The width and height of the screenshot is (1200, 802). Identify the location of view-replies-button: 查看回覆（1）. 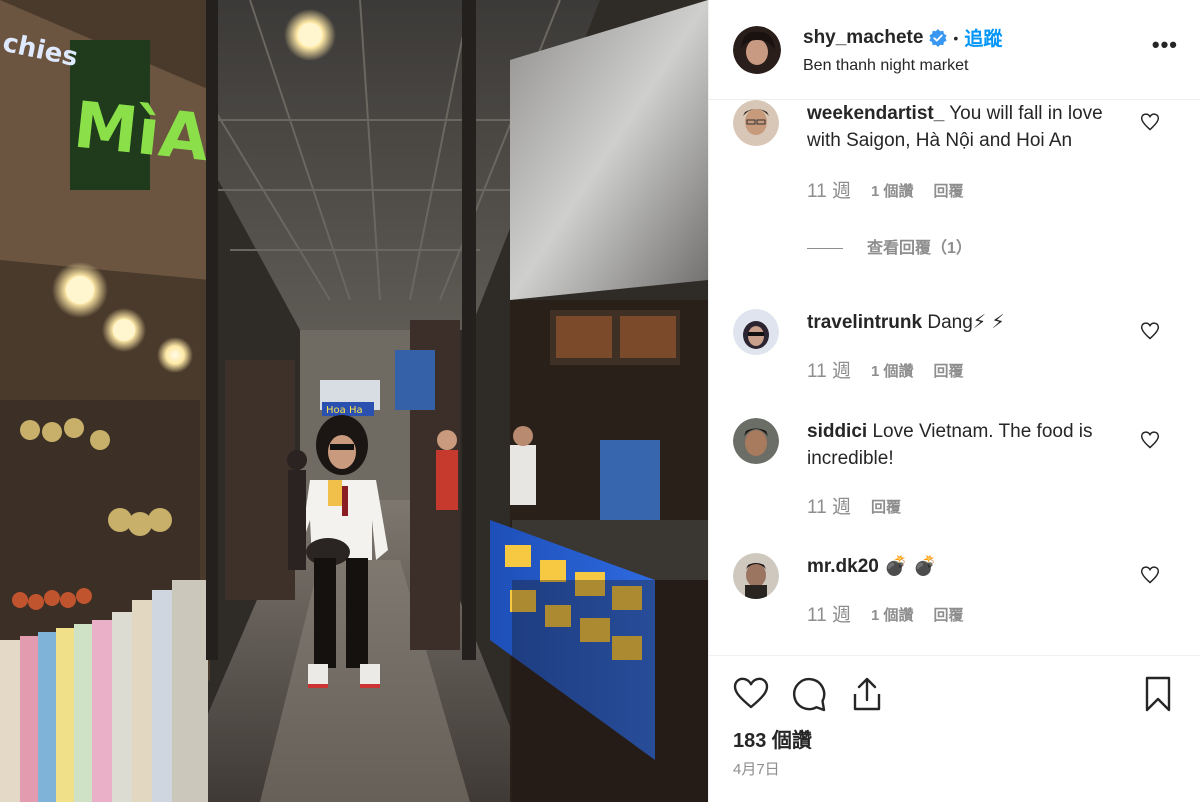
(967, 248).